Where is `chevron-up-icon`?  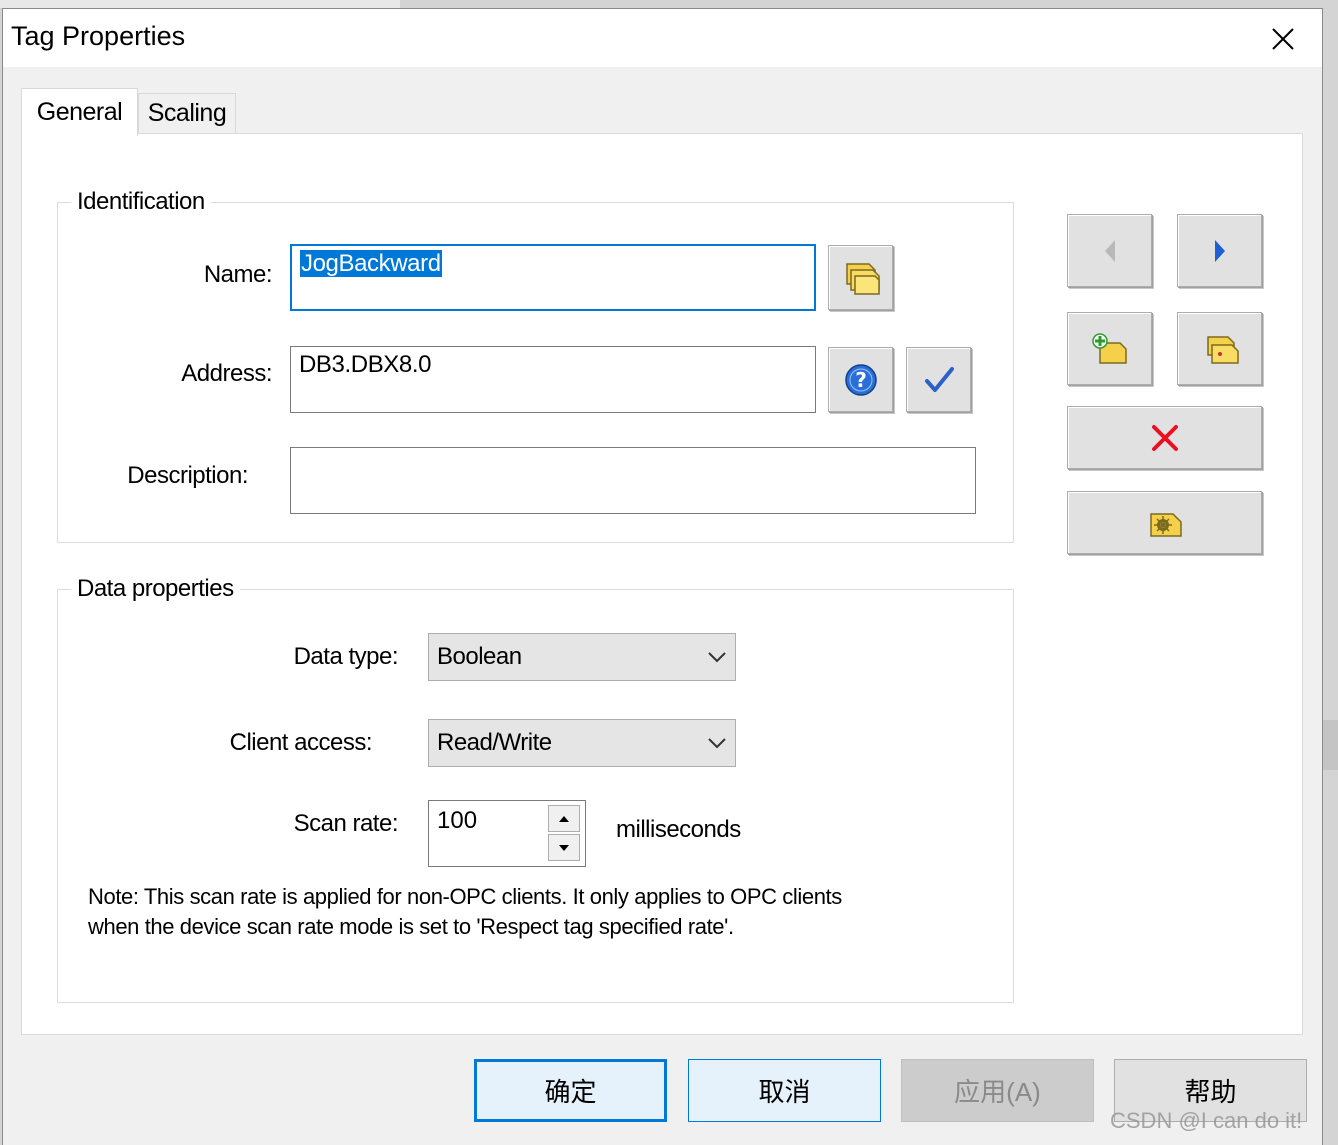 chevron-up-icon is located at coordinates (564, 818).